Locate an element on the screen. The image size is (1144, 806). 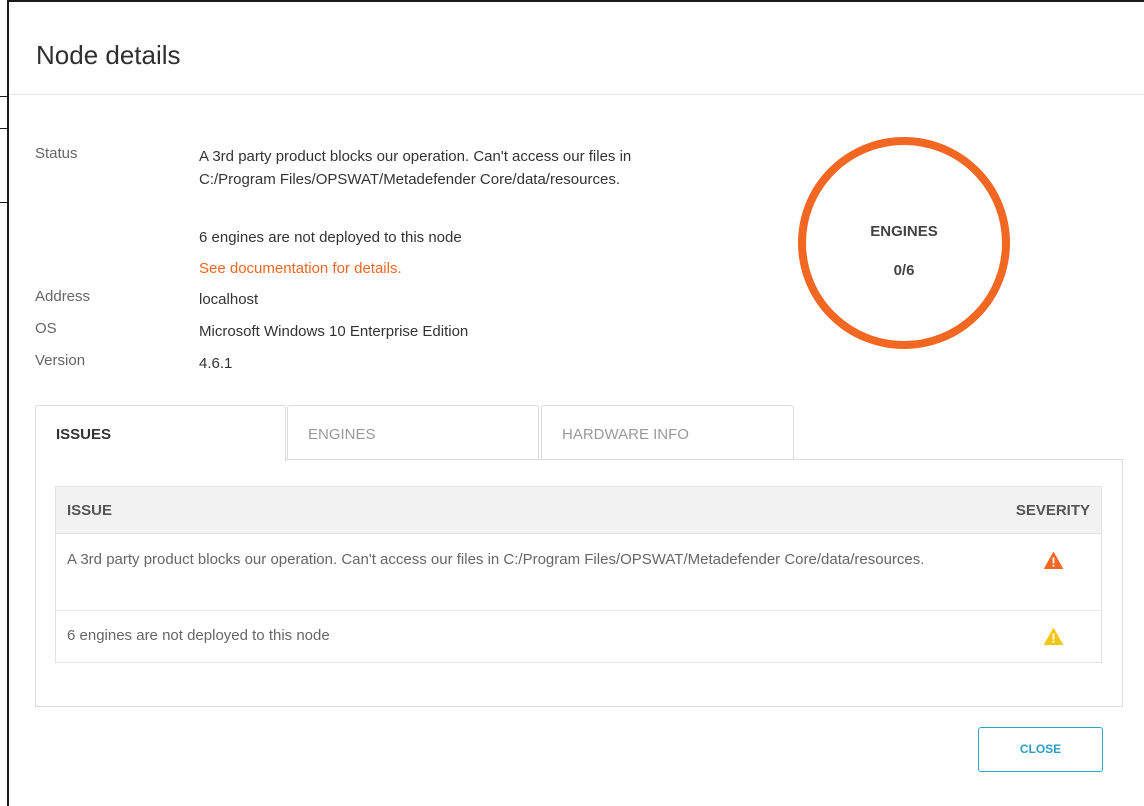
dialog-title: Node details is located at coordinates (108, 55).